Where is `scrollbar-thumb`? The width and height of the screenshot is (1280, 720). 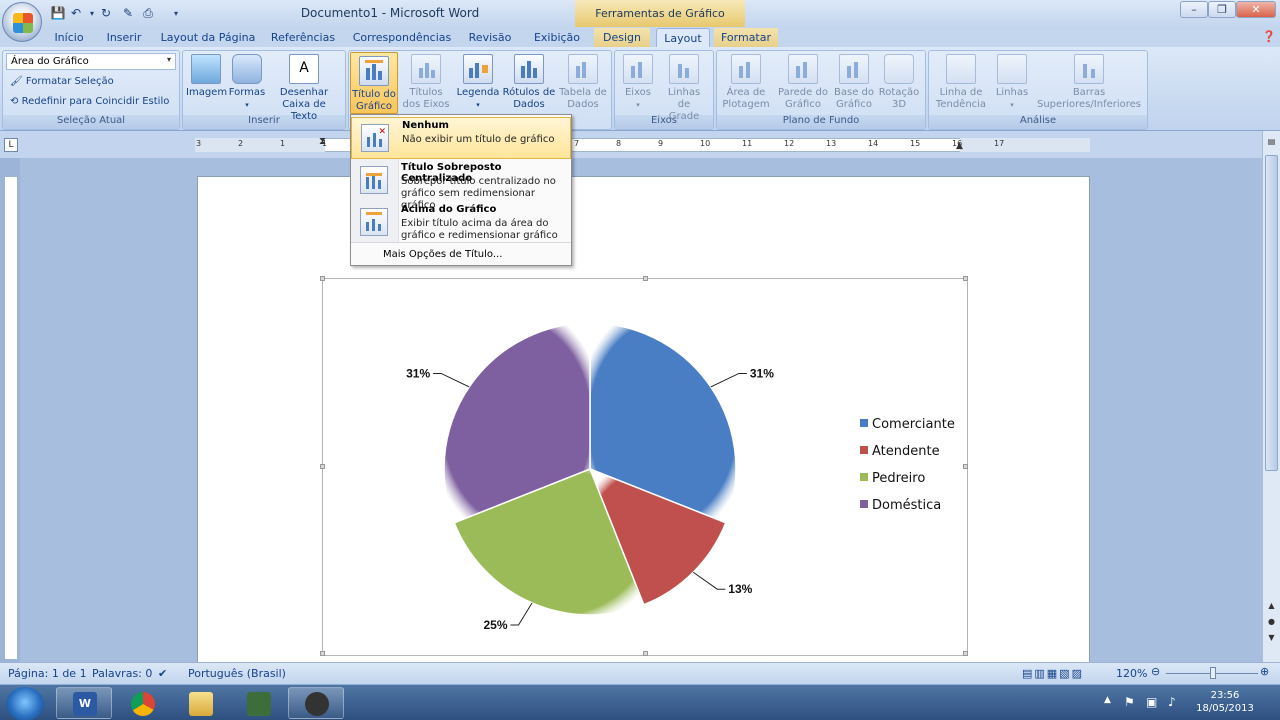 scrollbar-thumb is located at coordinates (1271, 313).